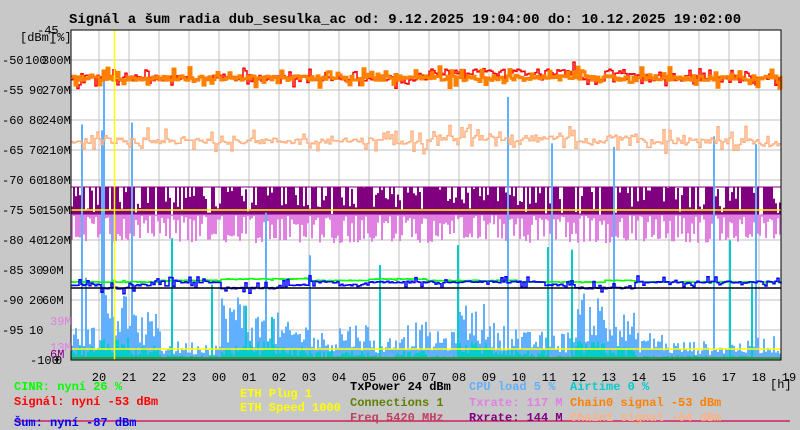  What do you see at coordinates (397, 403) in the screenshot?
I see `legend-connections: Connections 1` at bounding box center [397, 403].